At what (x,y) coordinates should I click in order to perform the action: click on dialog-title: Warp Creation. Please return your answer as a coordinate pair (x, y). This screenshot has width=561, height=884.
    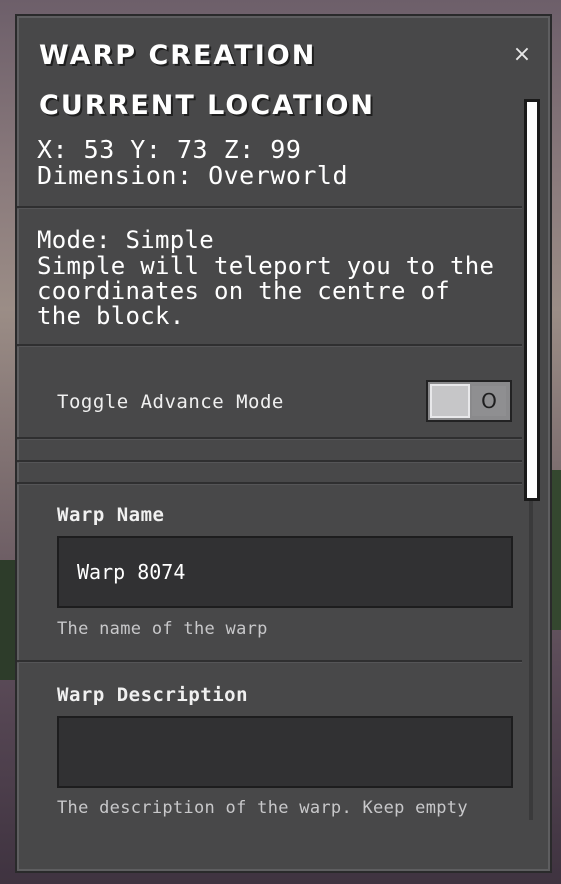
    Looking at the image, I should click on (178, 55).